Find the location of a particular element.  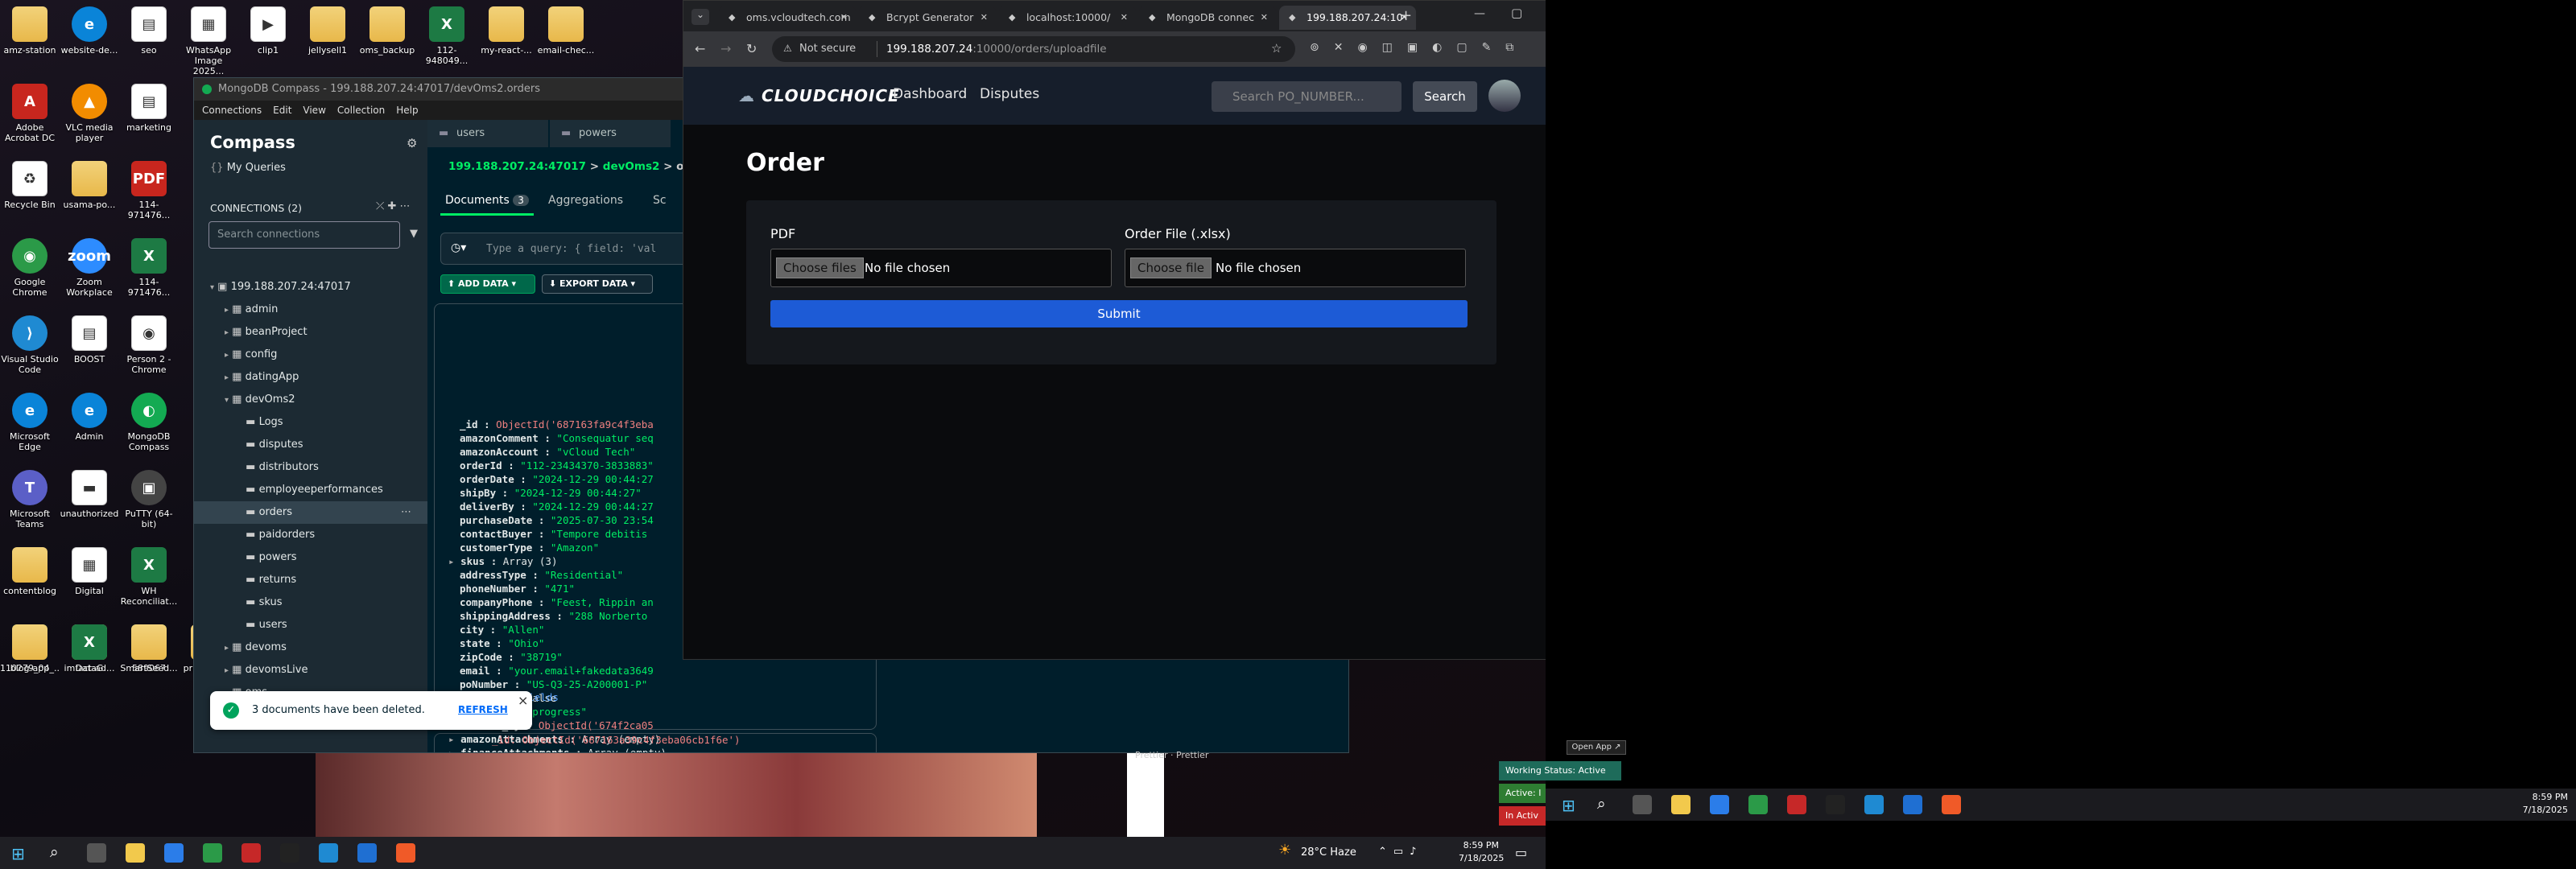

desktop-icon: blog-app is located at coordinates (30, 647).